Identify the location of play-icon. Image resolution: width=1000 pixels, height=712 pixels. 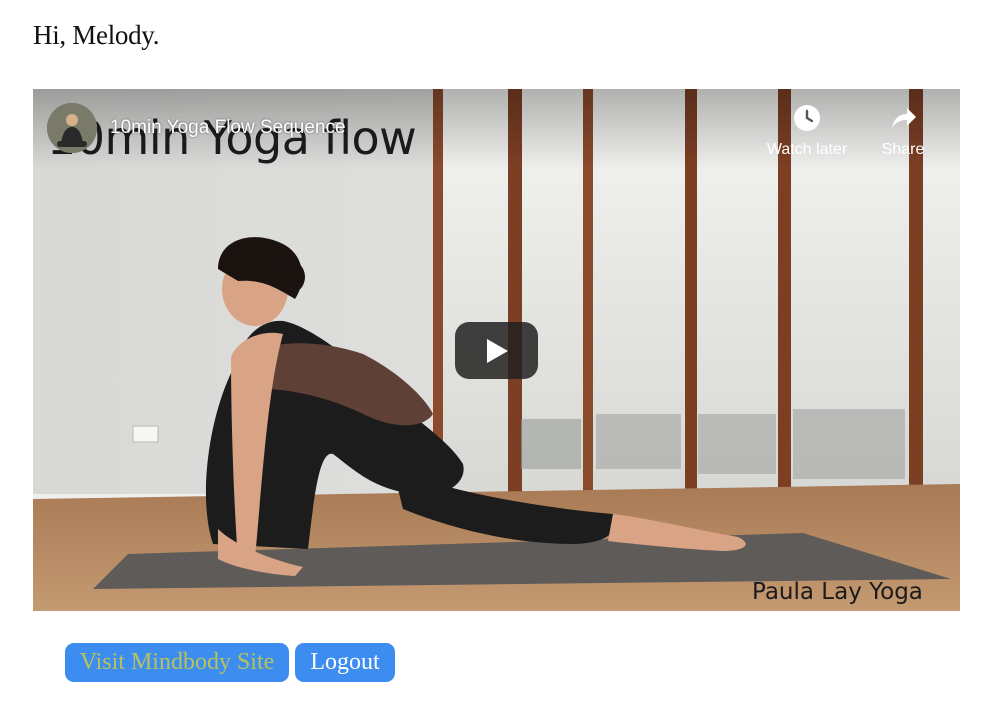
(497, 351).